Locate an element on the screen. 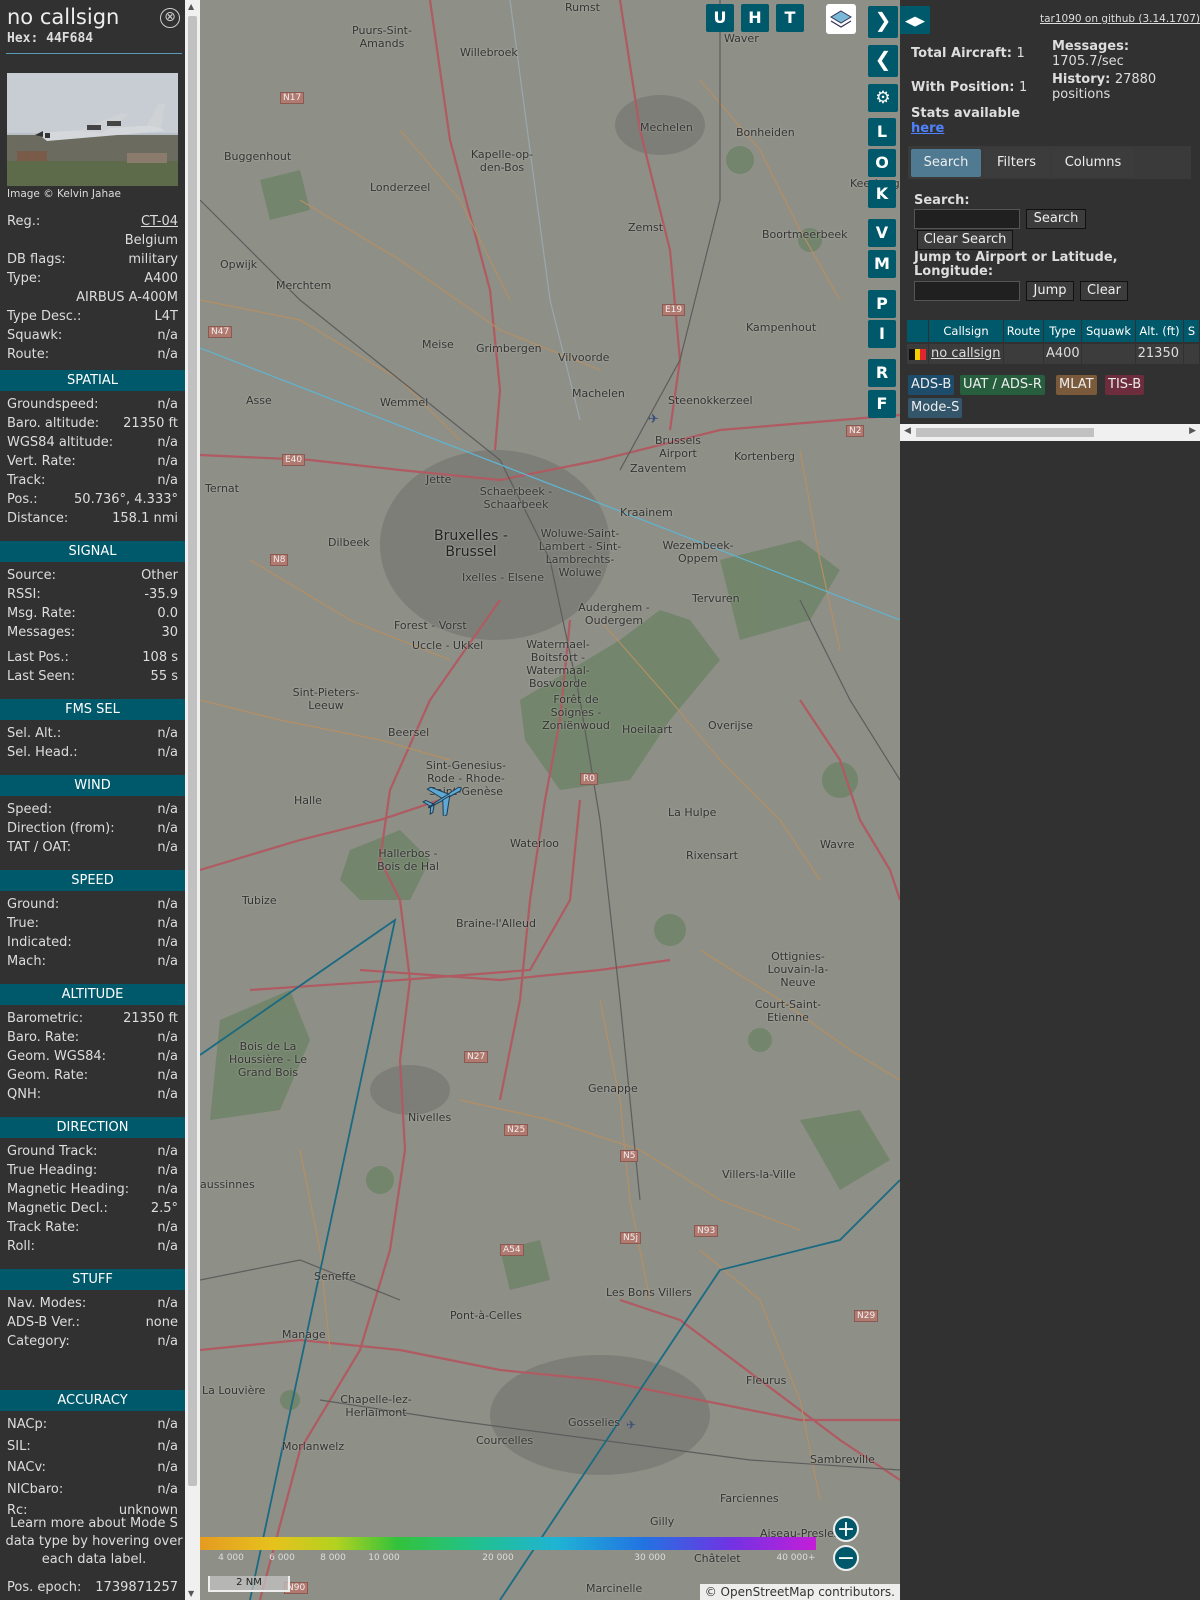 This screenshot has width=1200, height=1600. map-toggle-m-button: M is located at coordinates (882, 264).